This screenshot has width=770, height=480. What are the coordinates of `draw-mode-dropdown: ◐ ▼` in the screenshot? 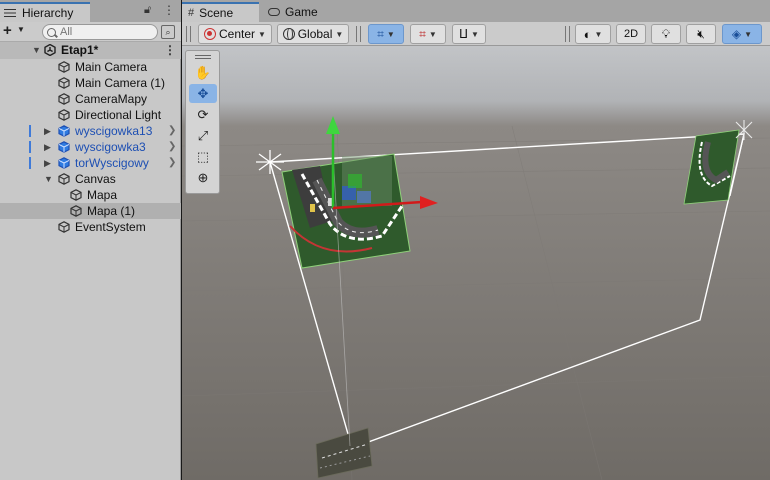 It's located at (593, 34).